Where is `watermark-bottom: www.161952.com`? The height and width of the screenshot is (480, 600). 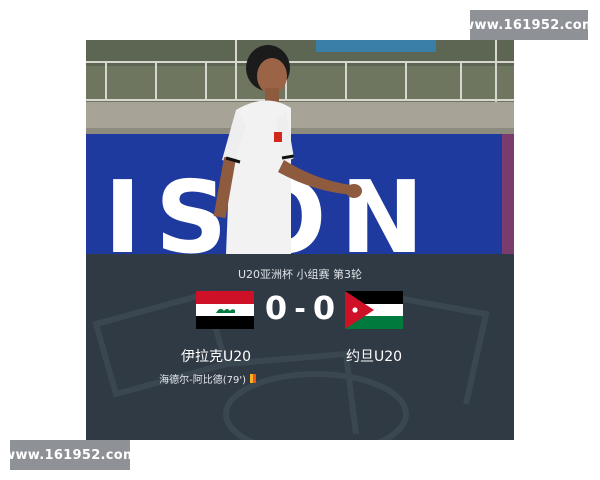
watermark-bottom: www.161952.com is located at coordinates (70, 455).